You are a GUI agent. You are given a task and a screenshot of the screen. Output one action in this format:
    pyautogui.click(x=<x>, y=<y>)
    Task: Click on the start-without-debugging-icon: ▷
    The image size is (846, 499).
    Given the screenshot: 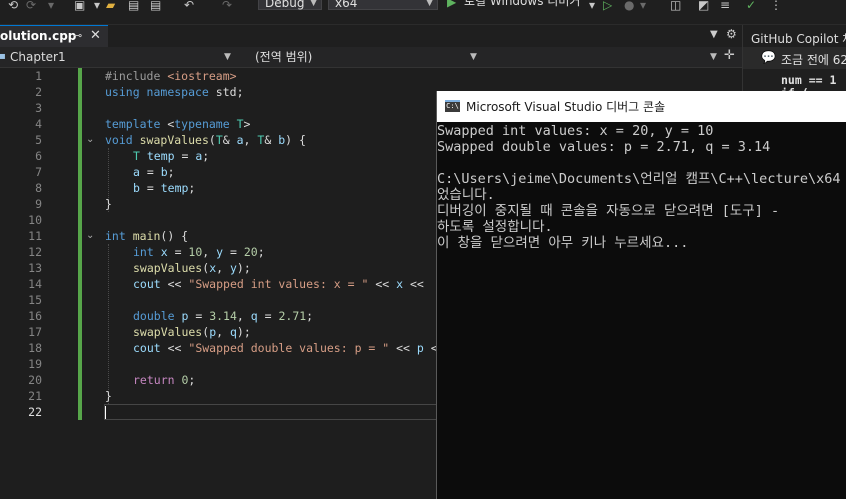 What is the action you would take?
    pyautogui.click(x=607, y=5)
    